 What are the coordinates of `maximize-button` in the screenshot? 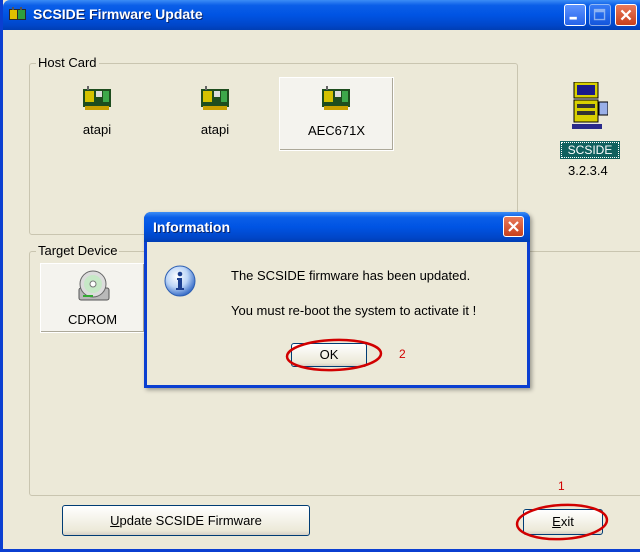 It's located at (600, 15).